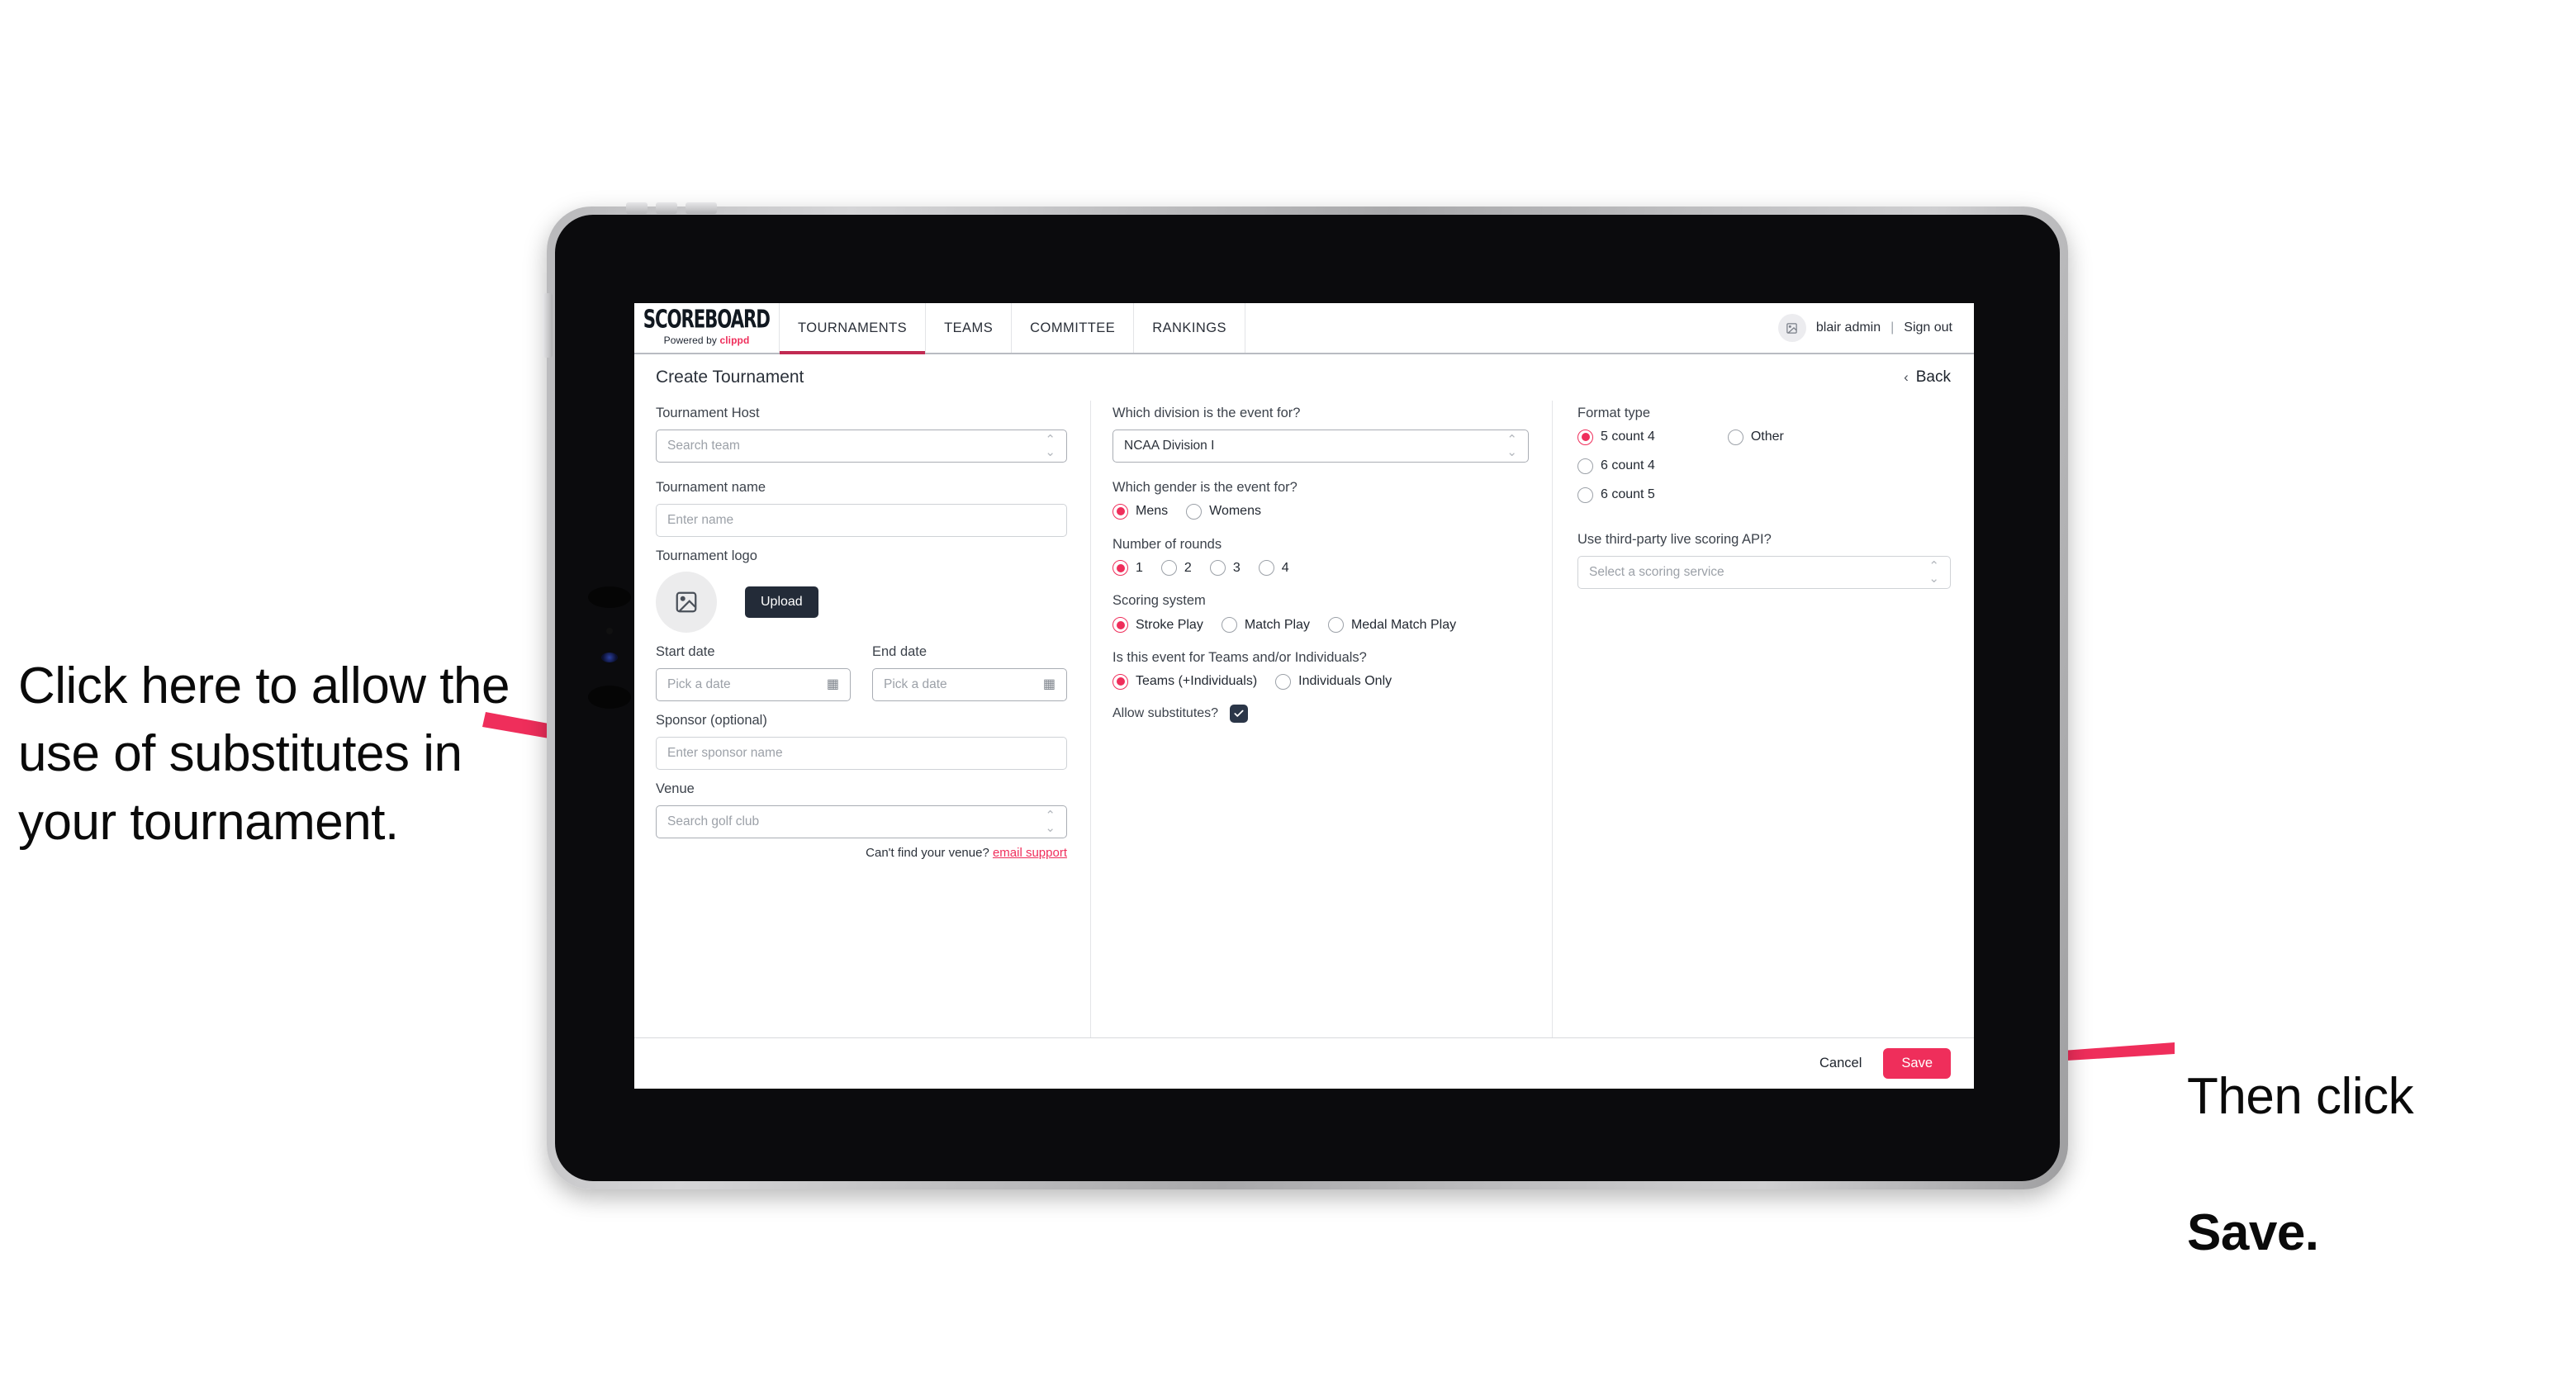 This screenshot has width=2576, height=1386. Describe the element at coordinates (685, 652) in the screenshot. I see `start-date-label: Start date` at that location.